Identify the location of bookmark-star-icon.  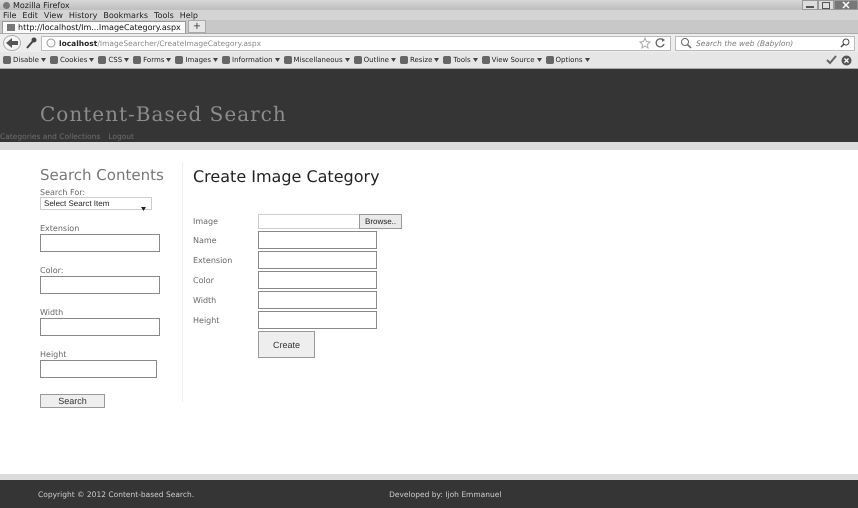
(645, 43).